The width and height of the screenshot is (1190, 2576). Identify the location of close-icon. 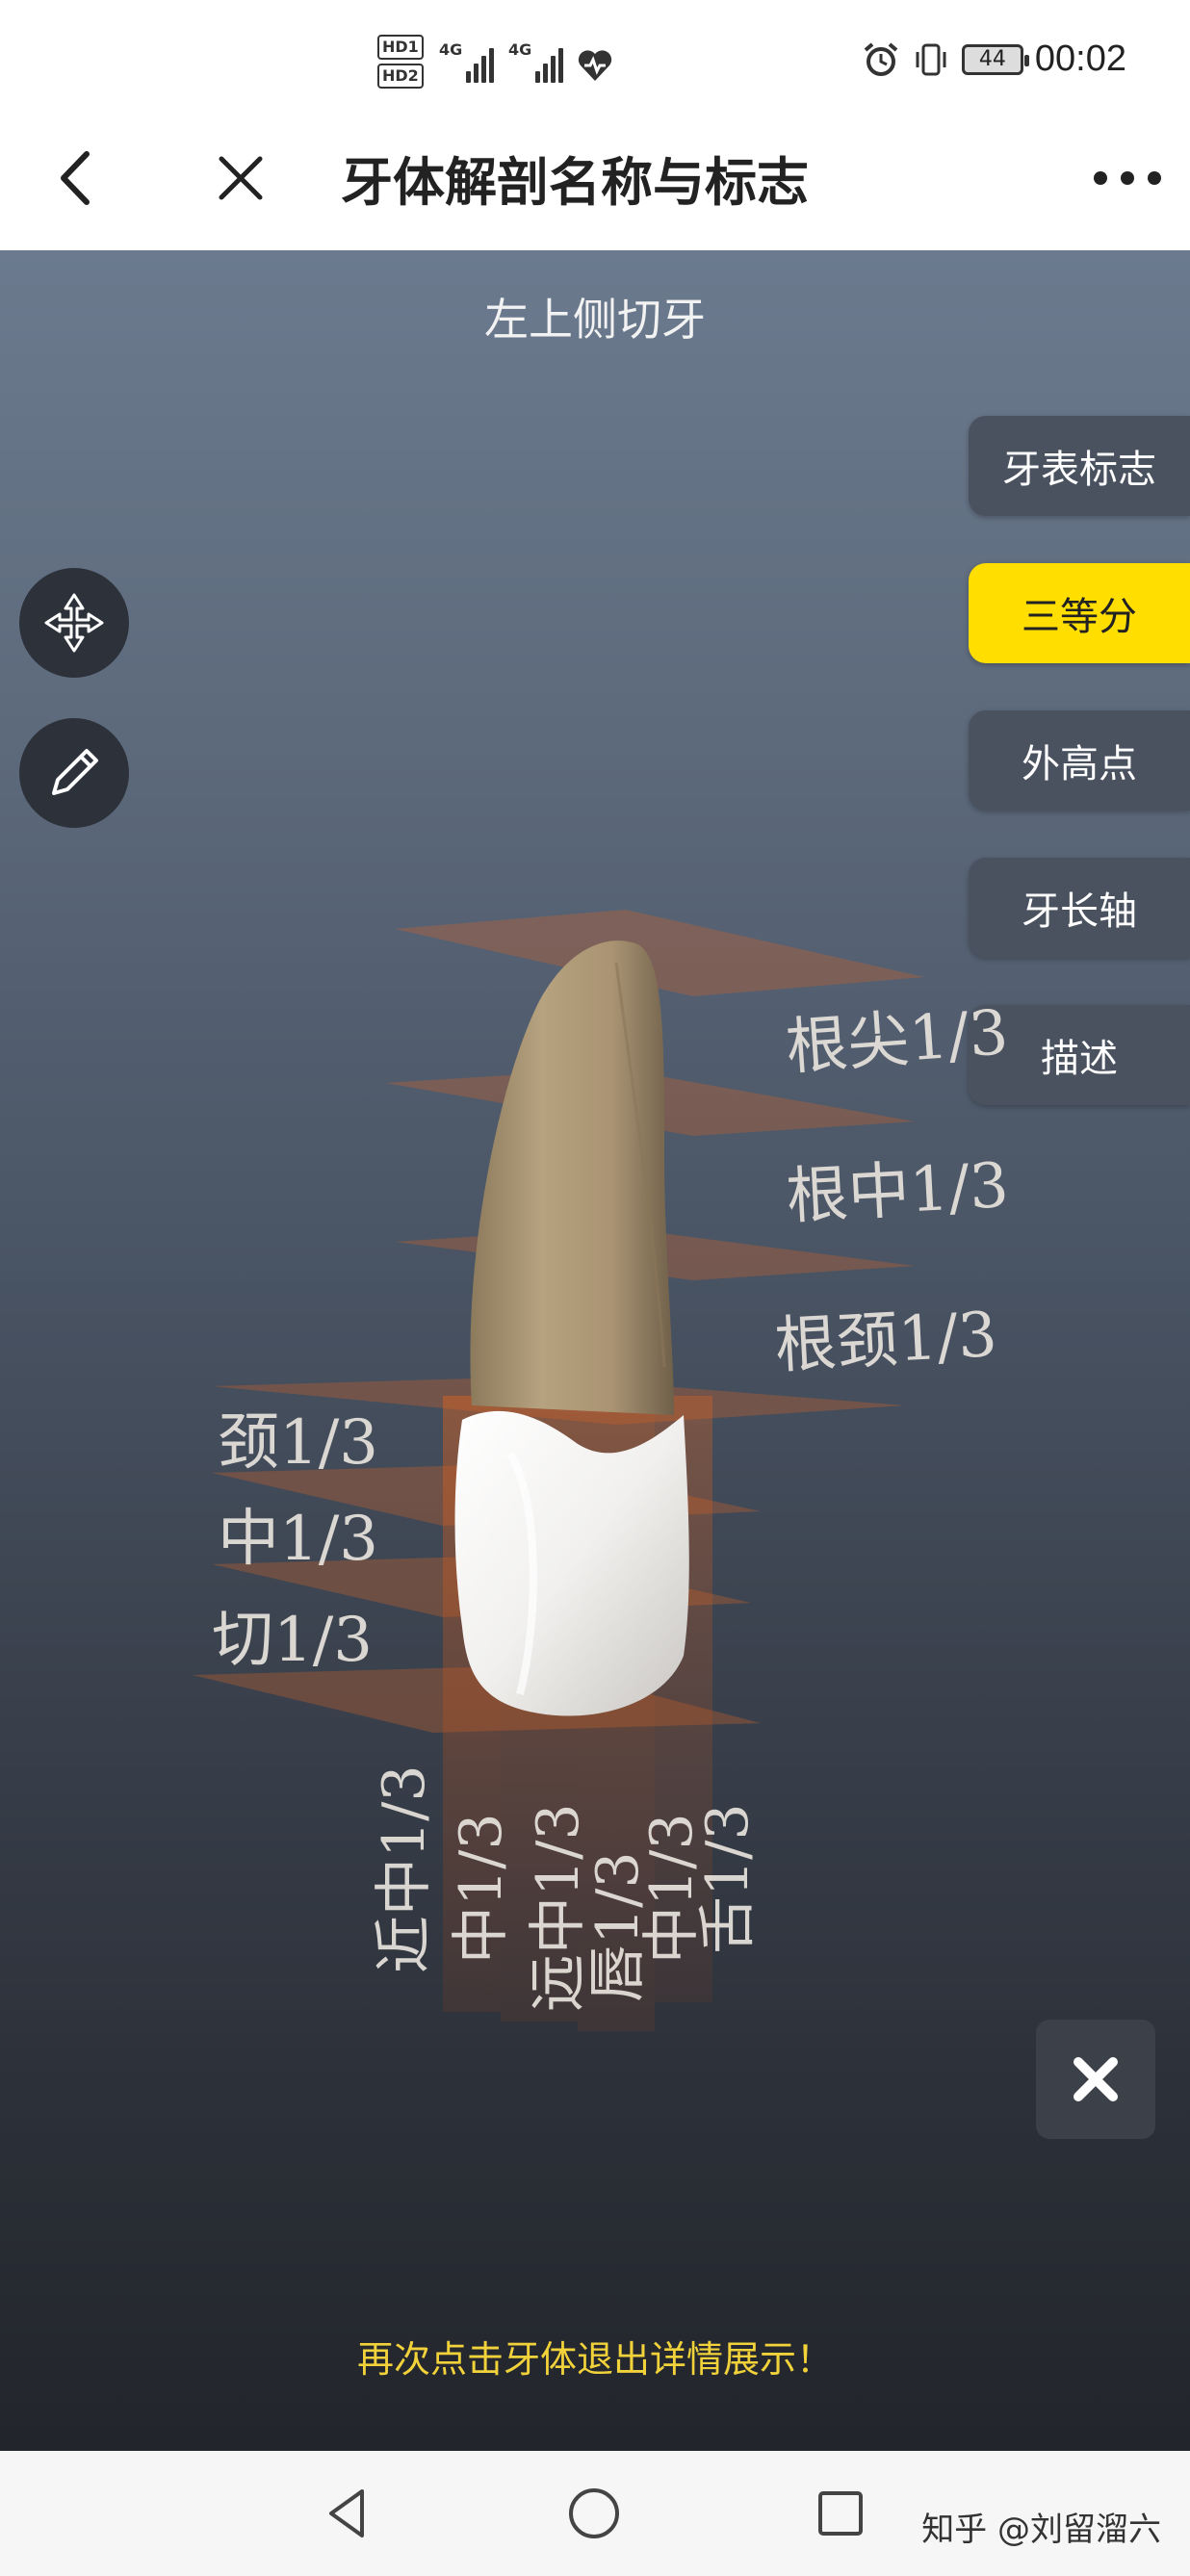
(241, 178).